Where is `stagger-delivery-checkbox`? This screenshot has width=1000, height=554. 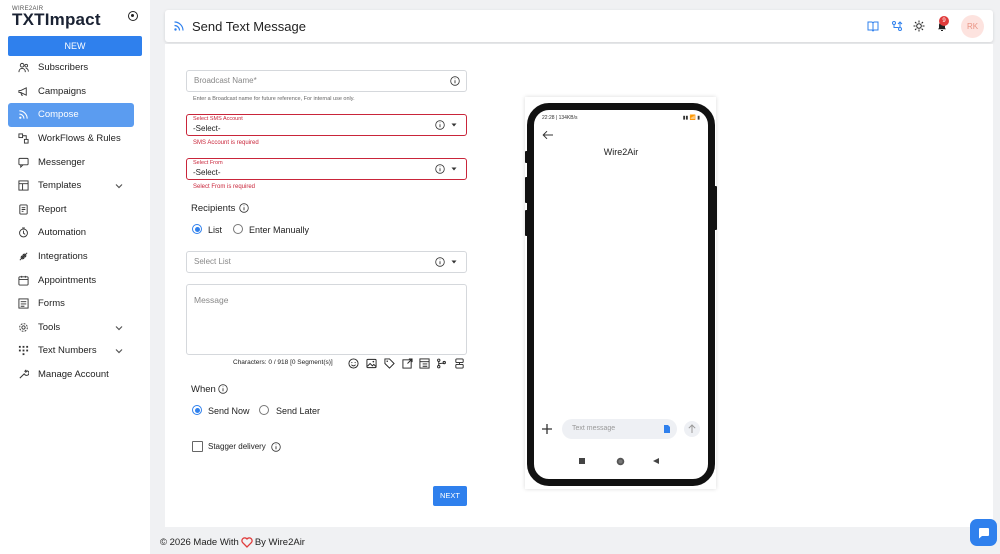 stagger-delivery-checkbox is located at coordinates (197, 446).